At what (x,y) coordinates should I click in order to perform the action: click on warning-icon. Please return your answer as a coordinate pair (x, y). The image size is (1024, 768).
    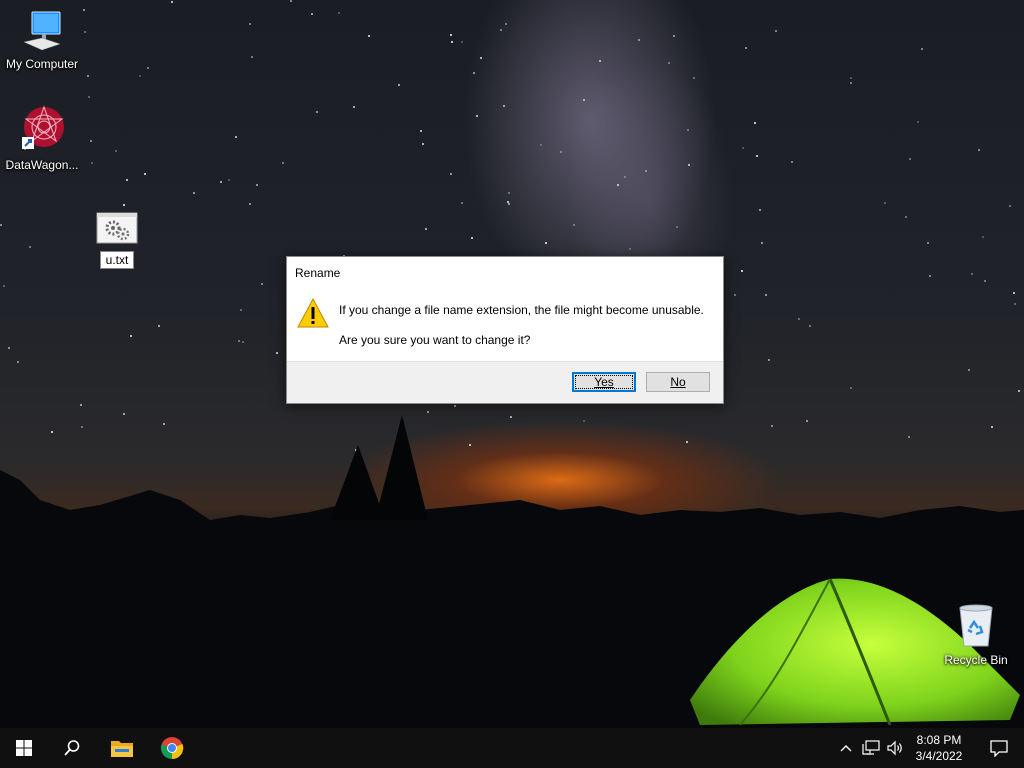
    Looking at the image, I should click on (313, 315).